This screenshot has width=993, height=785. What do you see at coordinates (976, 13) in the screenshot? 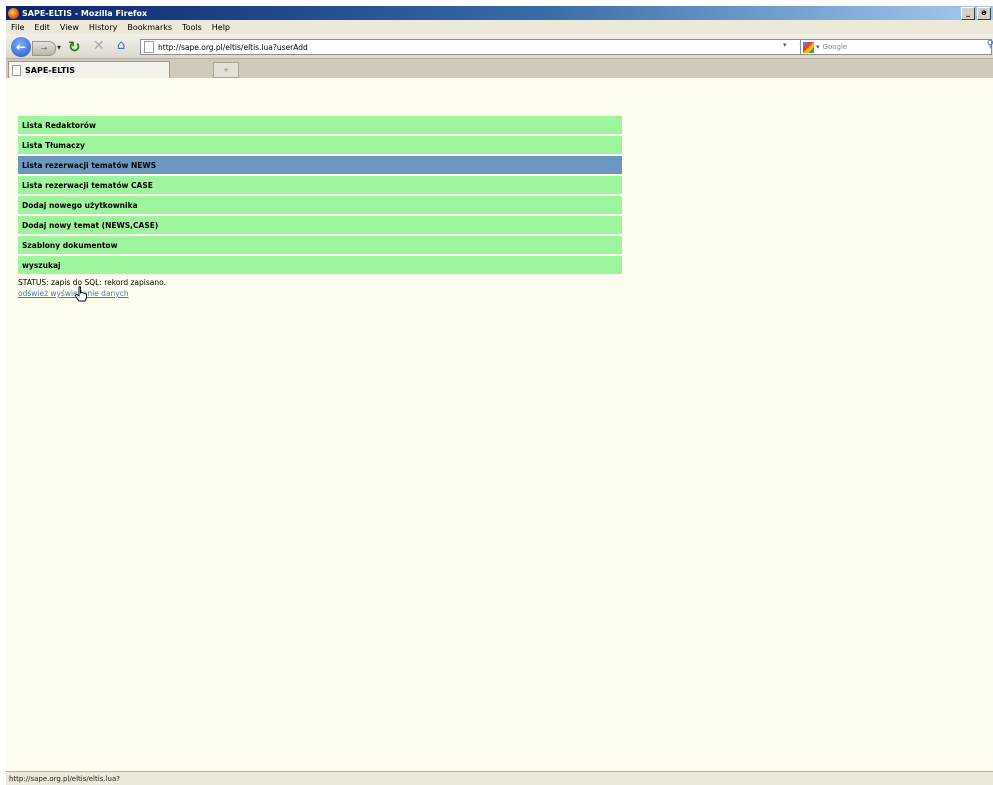
I see `window-controls: _ ə` at bounding box center [976, 13].